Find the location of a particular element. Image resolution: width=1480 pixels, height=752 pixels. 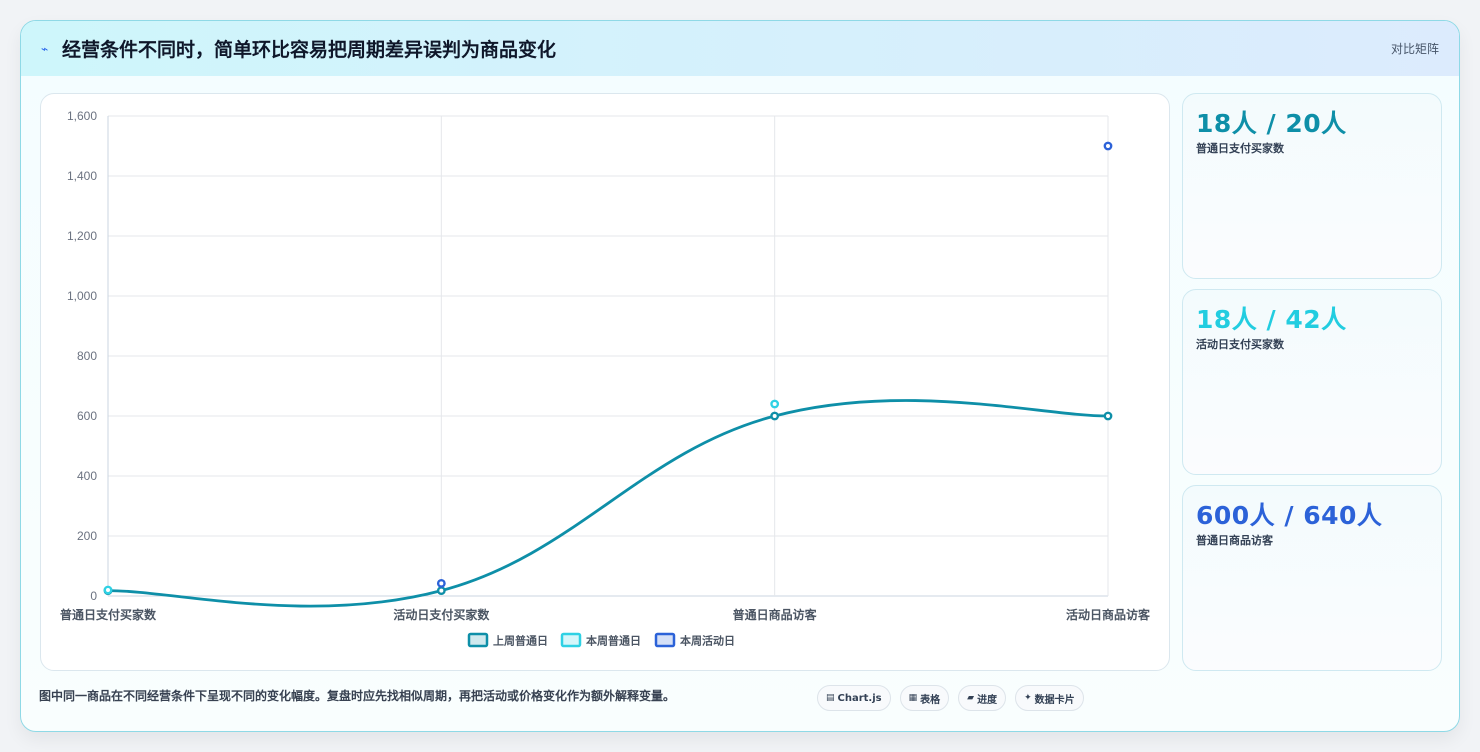

y-tick-label: 400 is located at coordinates (87, 476).